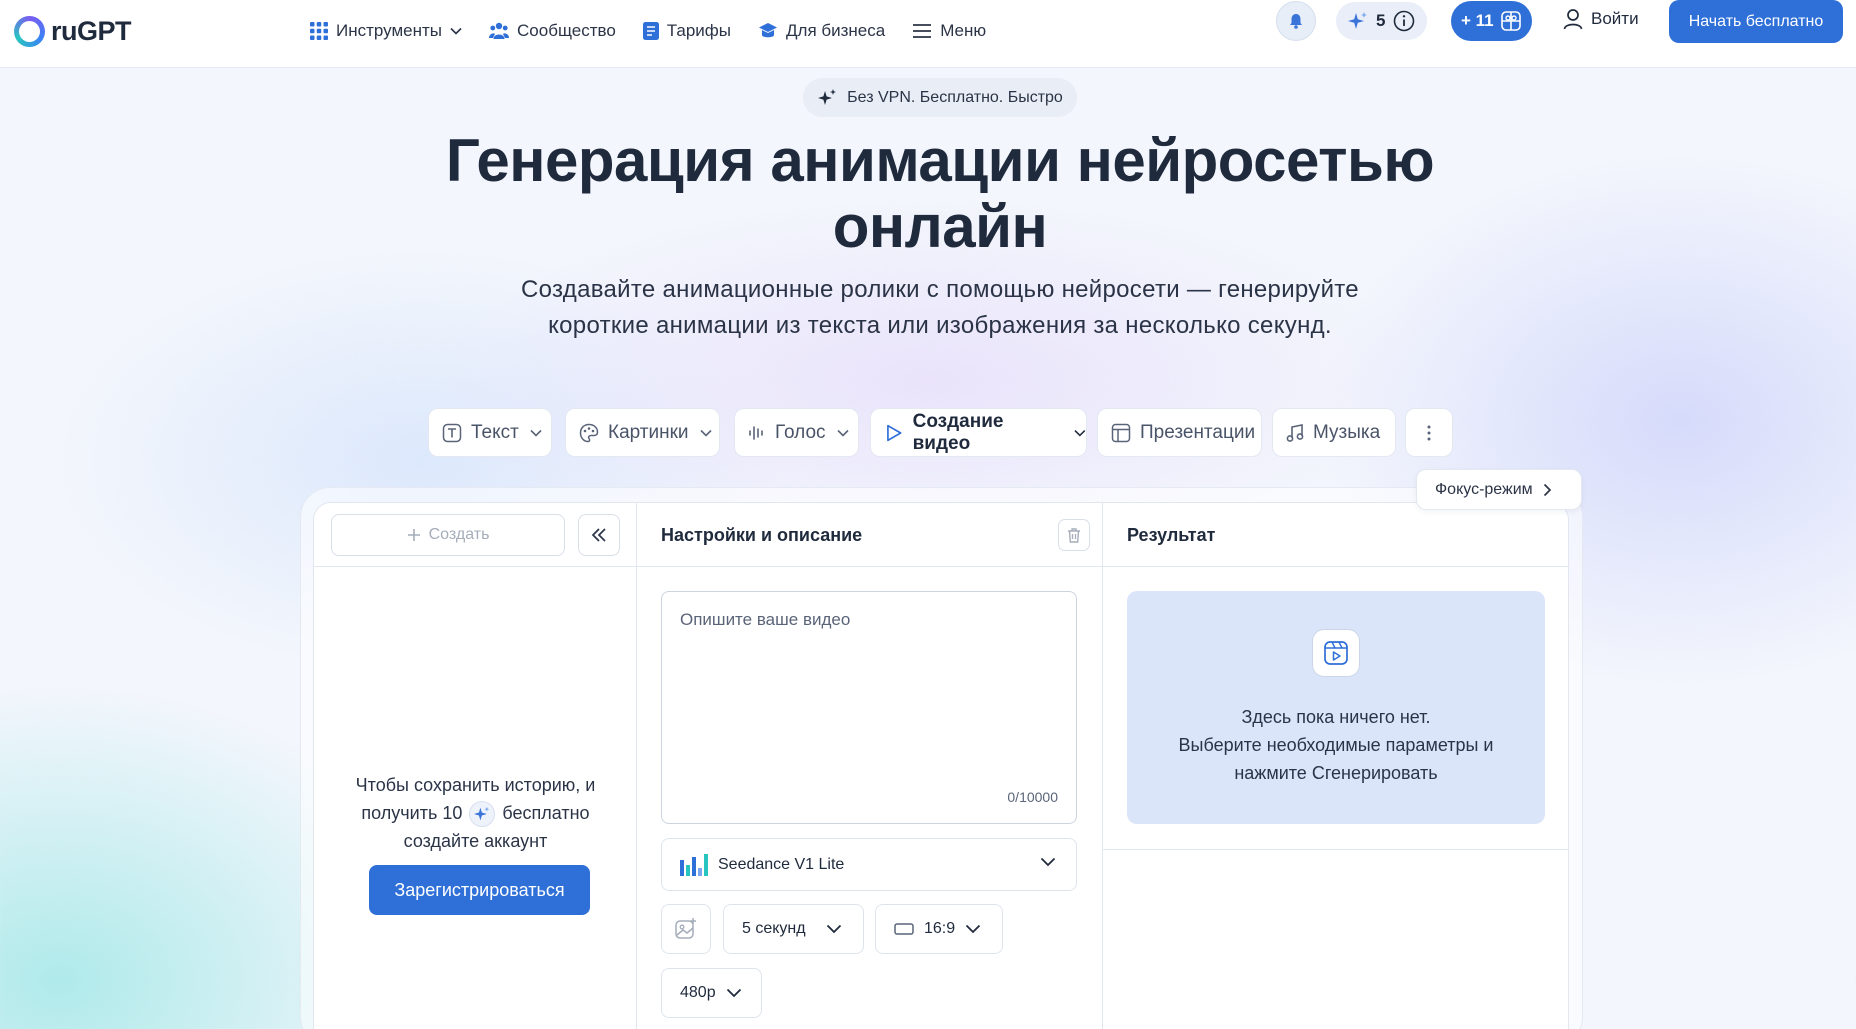 The width and height of the screenshot is (1856, 1029). I want to click on page-title-line1: Генерация анимации нейросетью, so click(940, 160).